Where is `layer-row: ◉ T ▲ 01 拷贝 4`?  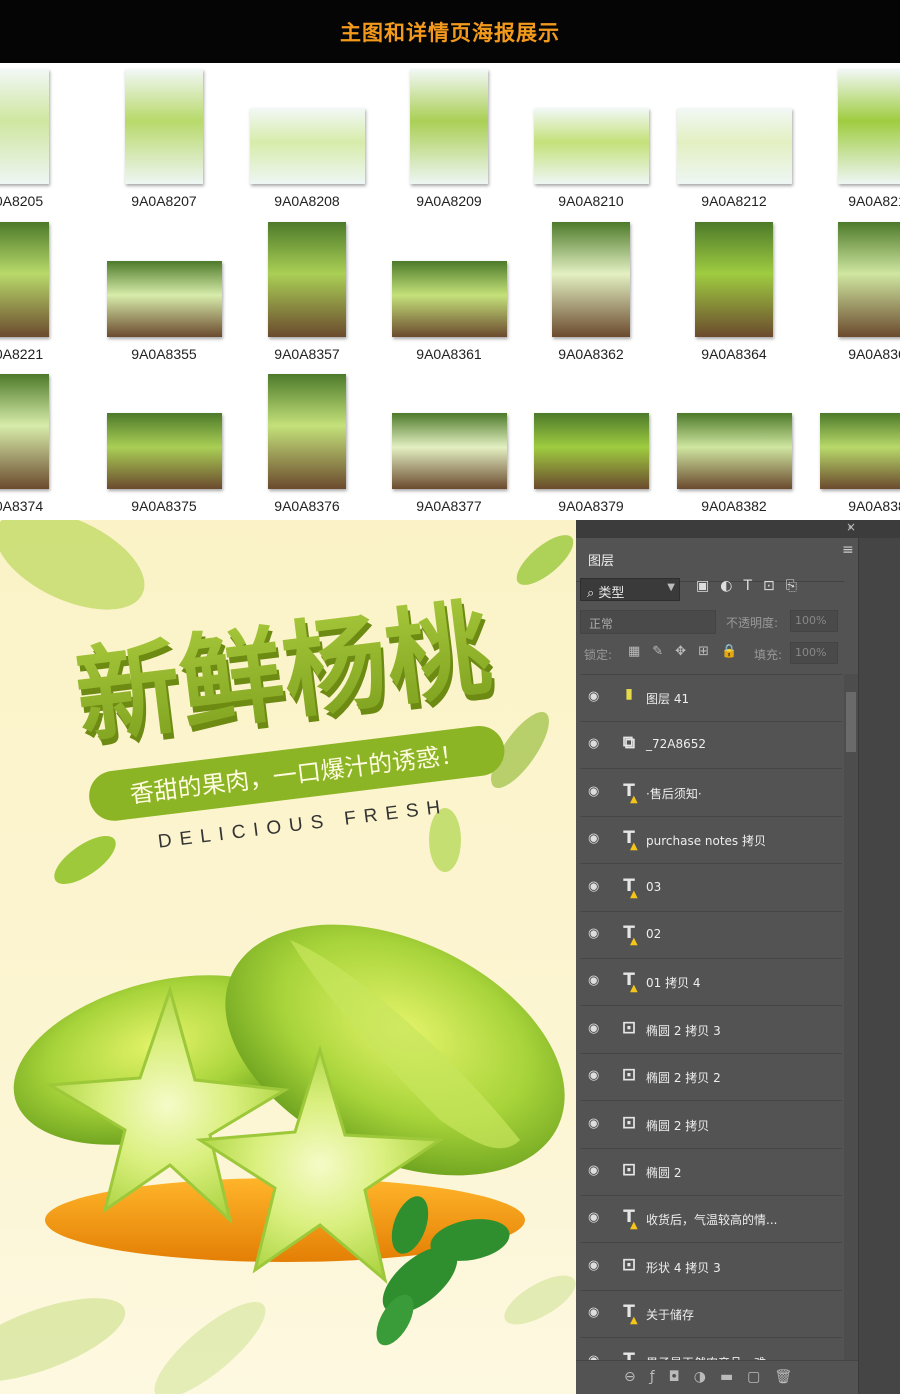 layer-row: ◉ T ▲ 01 拷贝 4 is located at coordinates (711, 983).